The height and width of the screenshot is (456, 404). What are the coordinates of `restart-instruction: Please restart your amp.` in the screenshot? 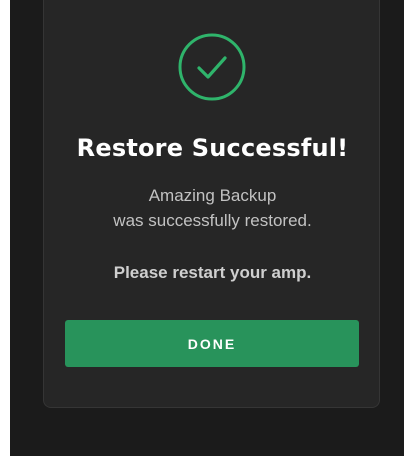 It's located at (212, 272).